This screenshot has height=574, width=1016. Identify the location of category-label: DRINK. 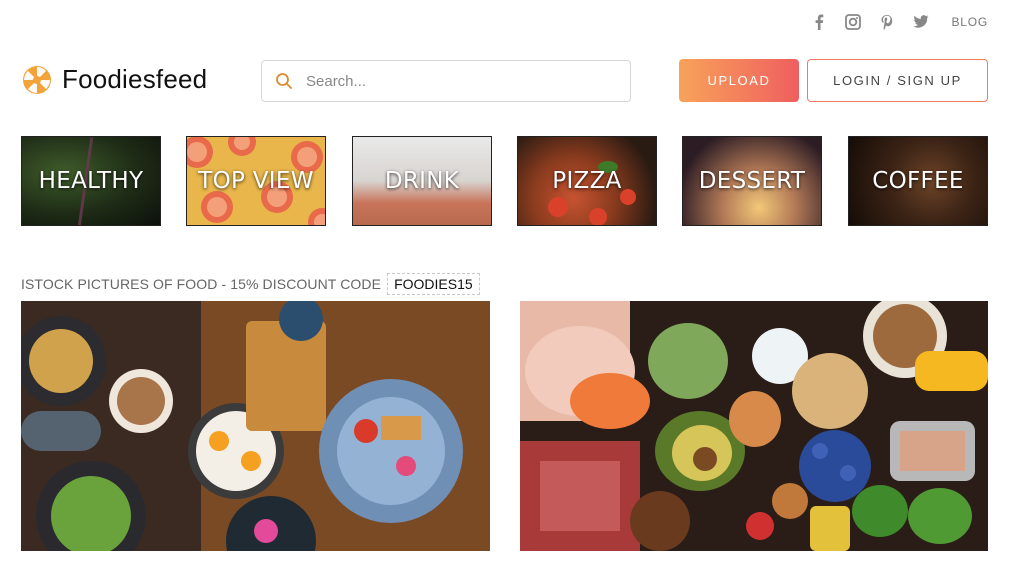
(422, 181).